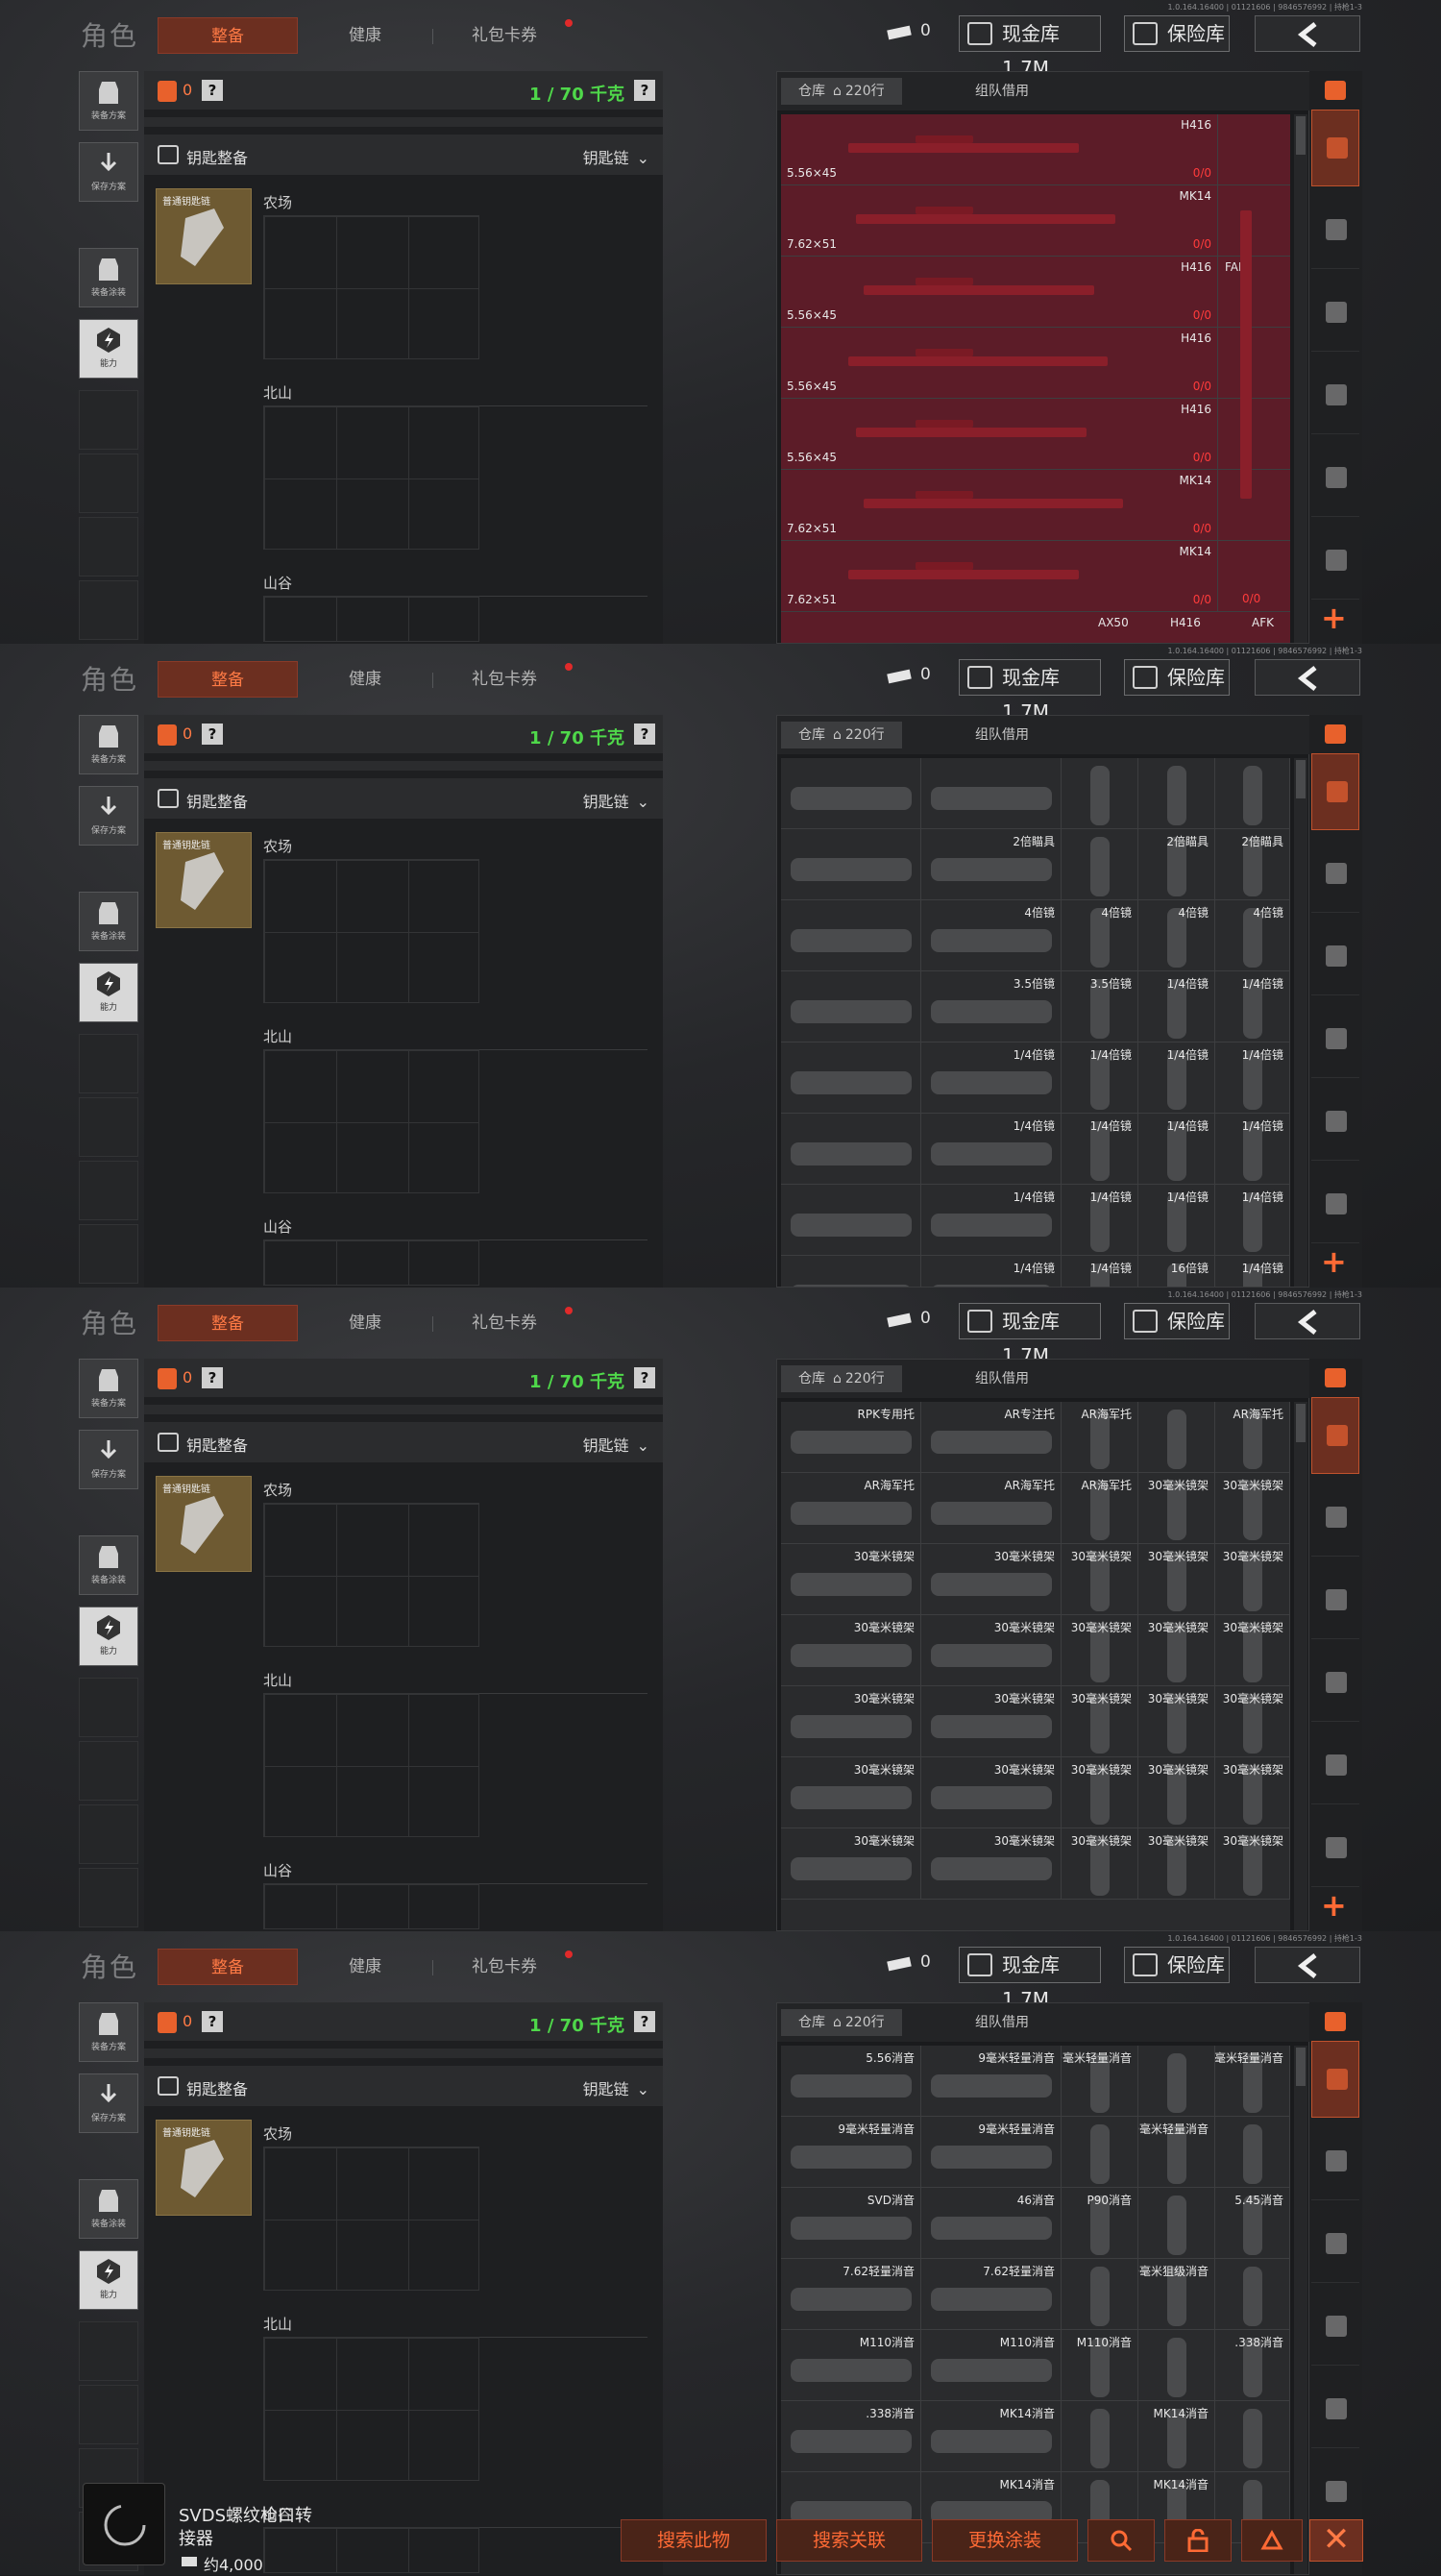  Describe the element at coordinates (1335, 561) in the screenshot. I see `category-attachment` at that location.